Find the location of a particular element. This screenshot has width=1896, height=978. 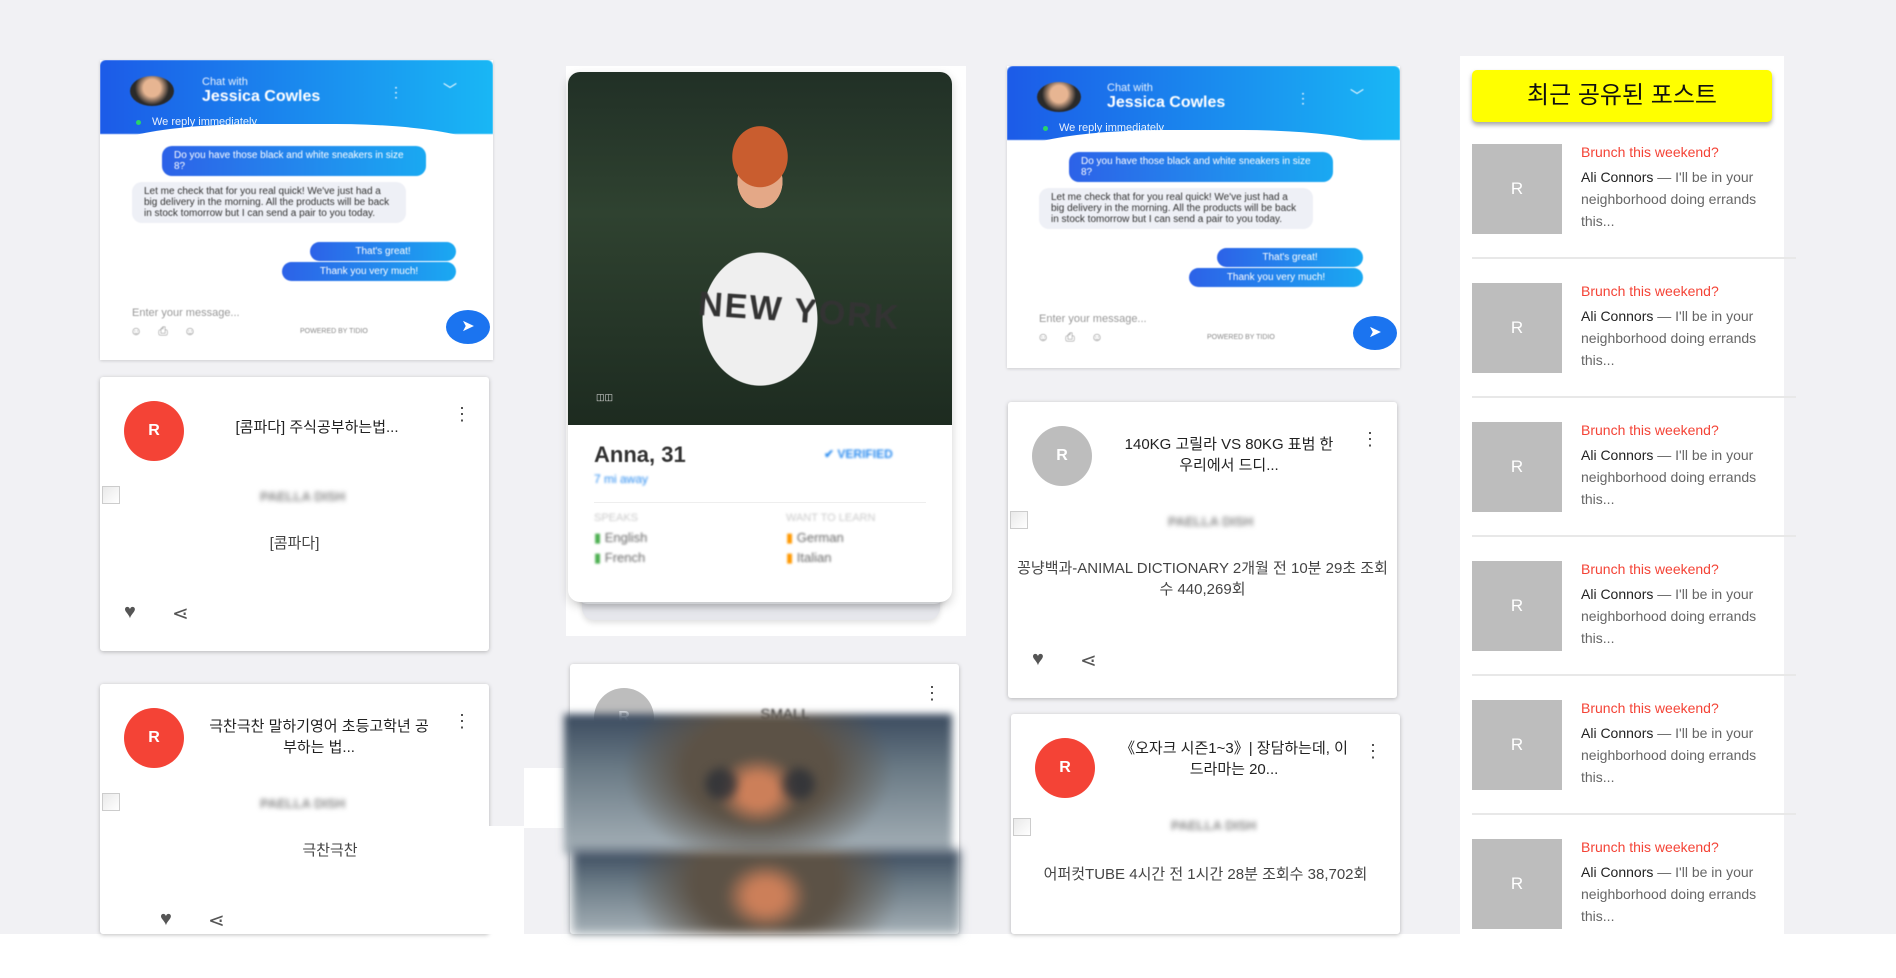

profile-distance: 7 mi away is located at coordinates (621, 479).